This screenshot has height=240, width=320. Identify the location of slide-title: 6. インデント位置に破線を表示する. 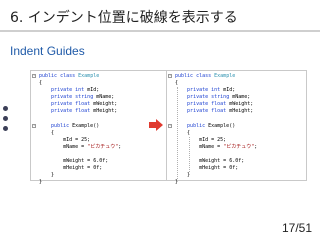
(124, 18).